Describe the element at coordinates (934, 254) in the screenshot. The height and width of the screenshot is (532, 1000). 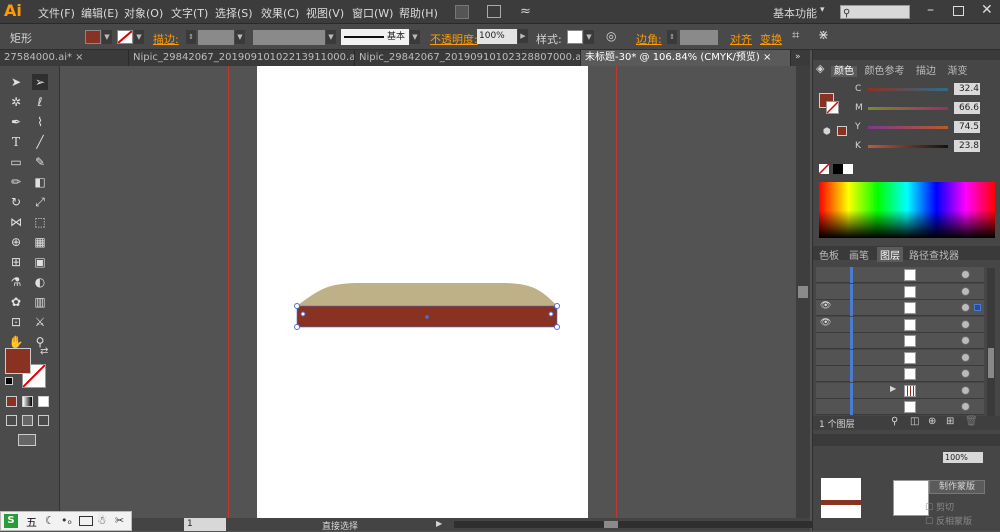
I see `tab-pathfinder: 路径查找器` at that location.